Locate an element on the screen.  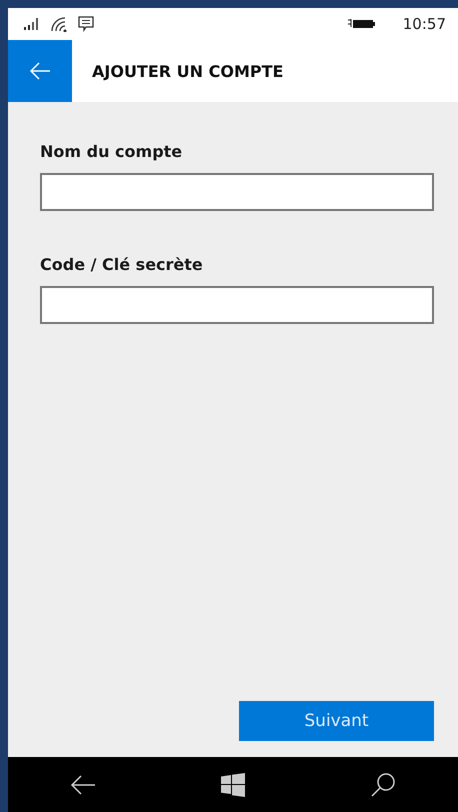
page-title: AJOUTER UN COMPTE is located at coordinates (188, 71).